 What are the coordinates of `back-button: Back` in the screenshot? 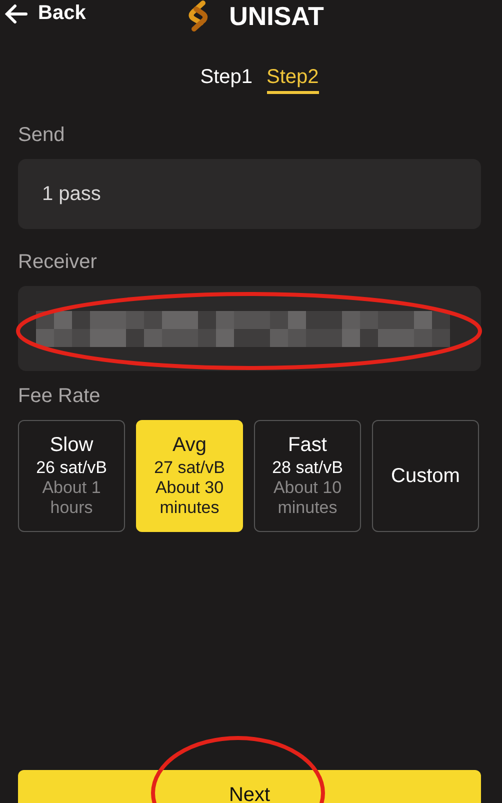 It's located at (45, 13).